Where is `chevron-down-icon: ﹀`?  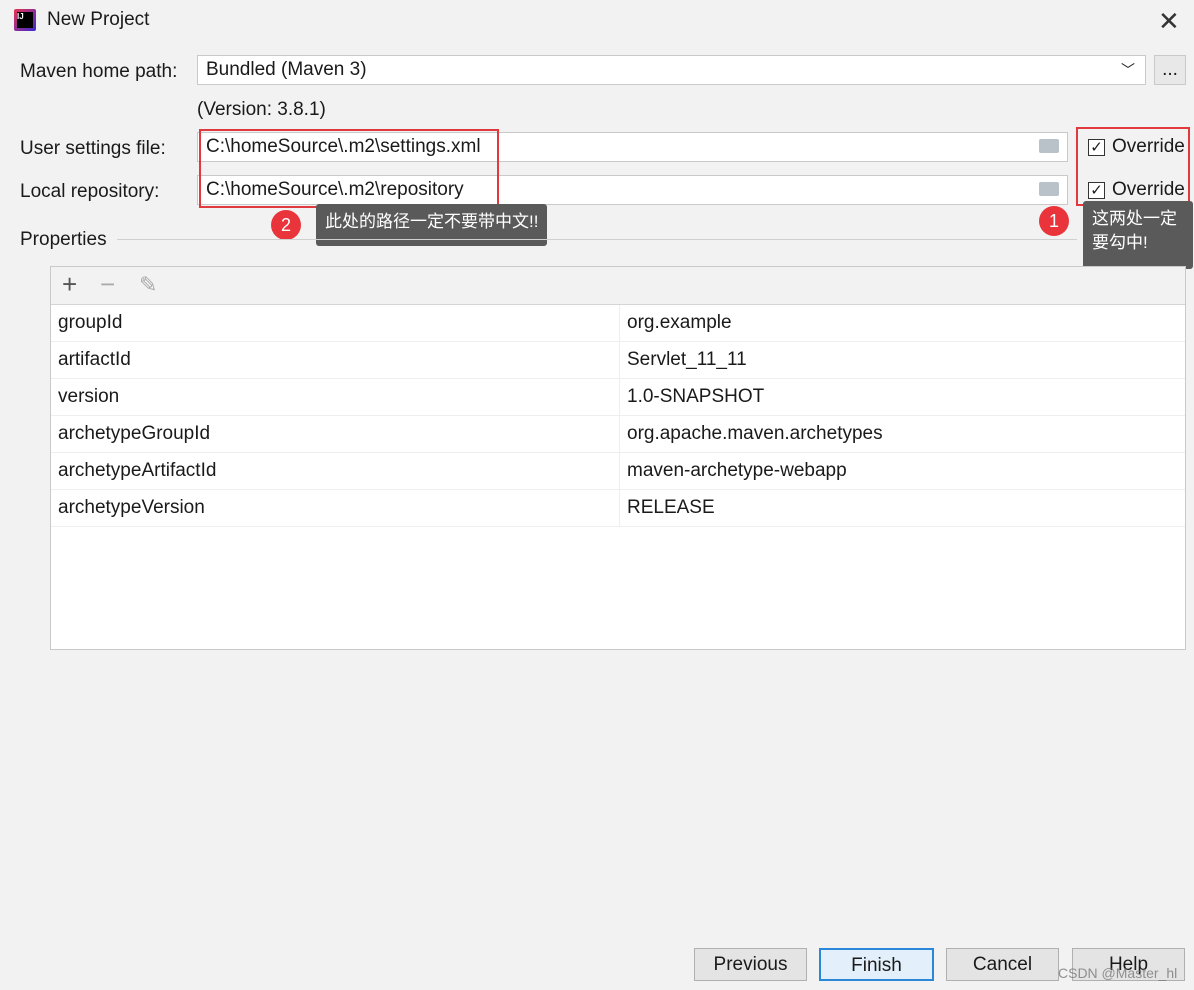 chevron-down-icon: ﹀ is located at coordinates (1128, 70).